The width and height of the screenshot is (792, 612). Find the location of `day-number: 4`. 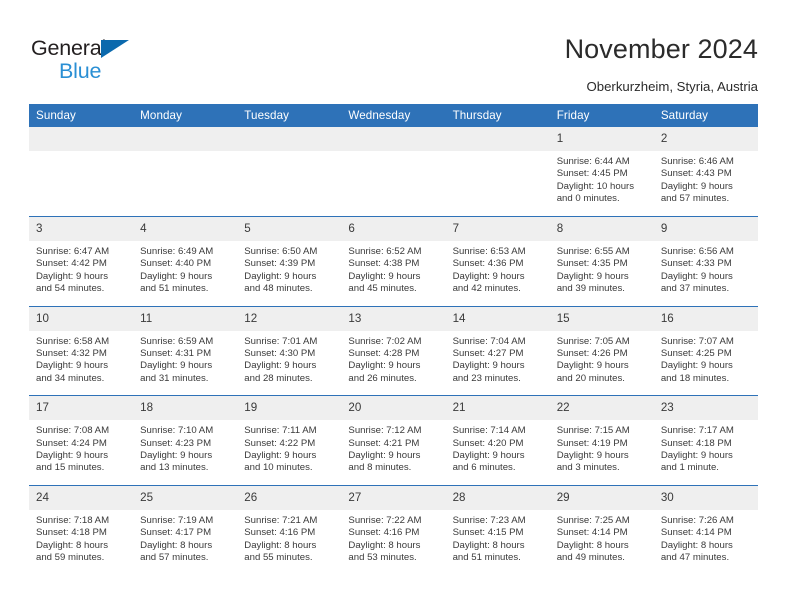

day-number: 4 is located at coordinates (185, 229).